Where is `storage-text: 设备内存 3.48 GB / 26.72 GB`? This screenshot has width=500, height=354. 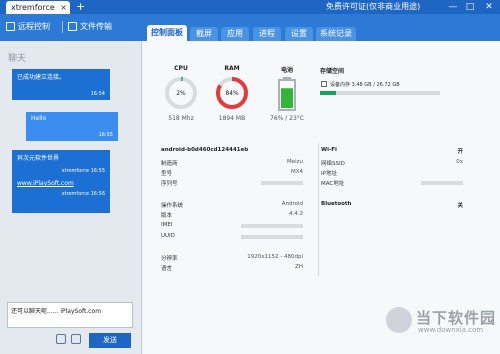 storage-text: 设备内存 3.48 GB / 26.72 GB is located at coordinates (365, 85).